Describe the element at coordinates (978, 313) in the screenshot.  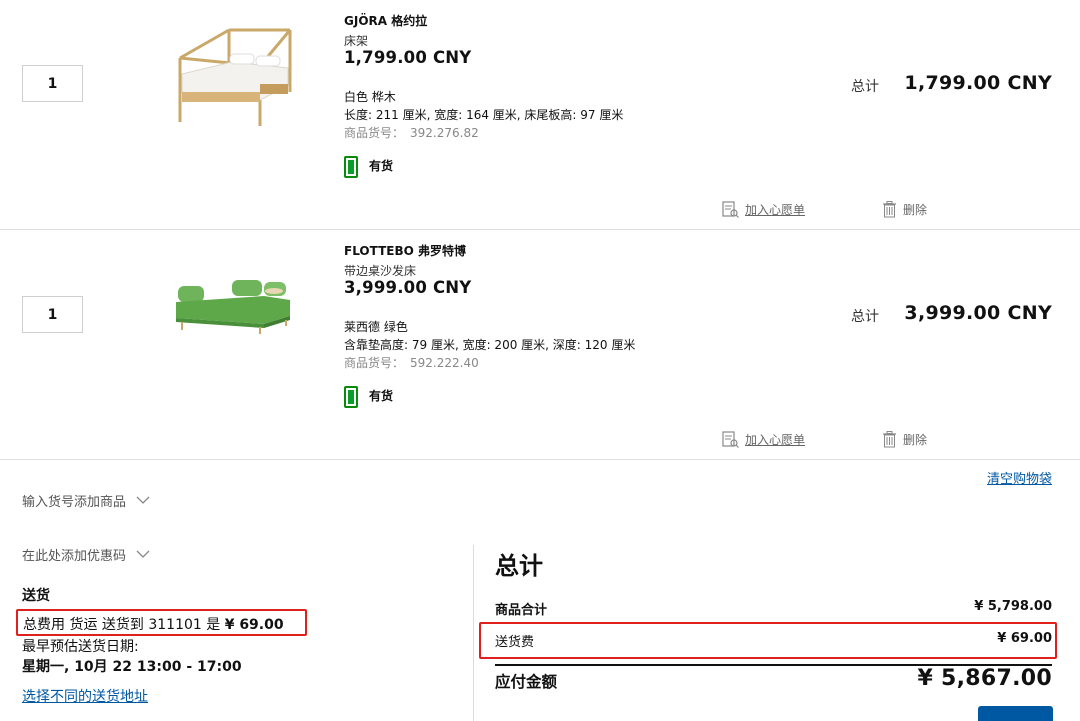
I see `item-total-value: 3,999.00 CNY` at that location.